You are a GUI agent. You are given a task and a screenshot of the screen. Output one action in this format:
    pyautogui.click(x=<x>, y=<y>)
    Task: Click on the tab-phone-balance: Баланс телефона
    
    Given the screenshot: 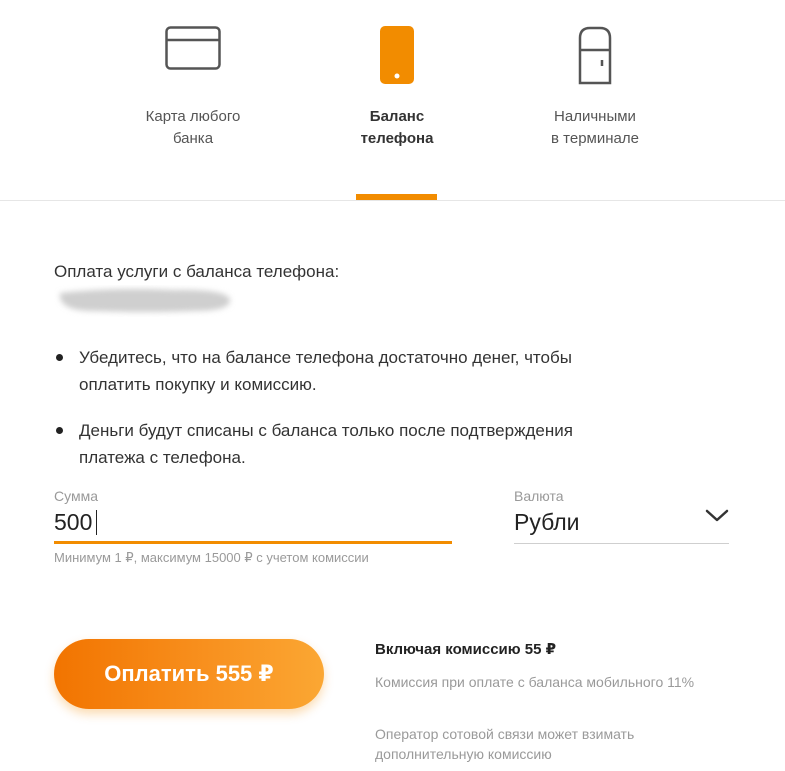 What is the action you would take?
    pyautogui.click(x=397, y=100)
    